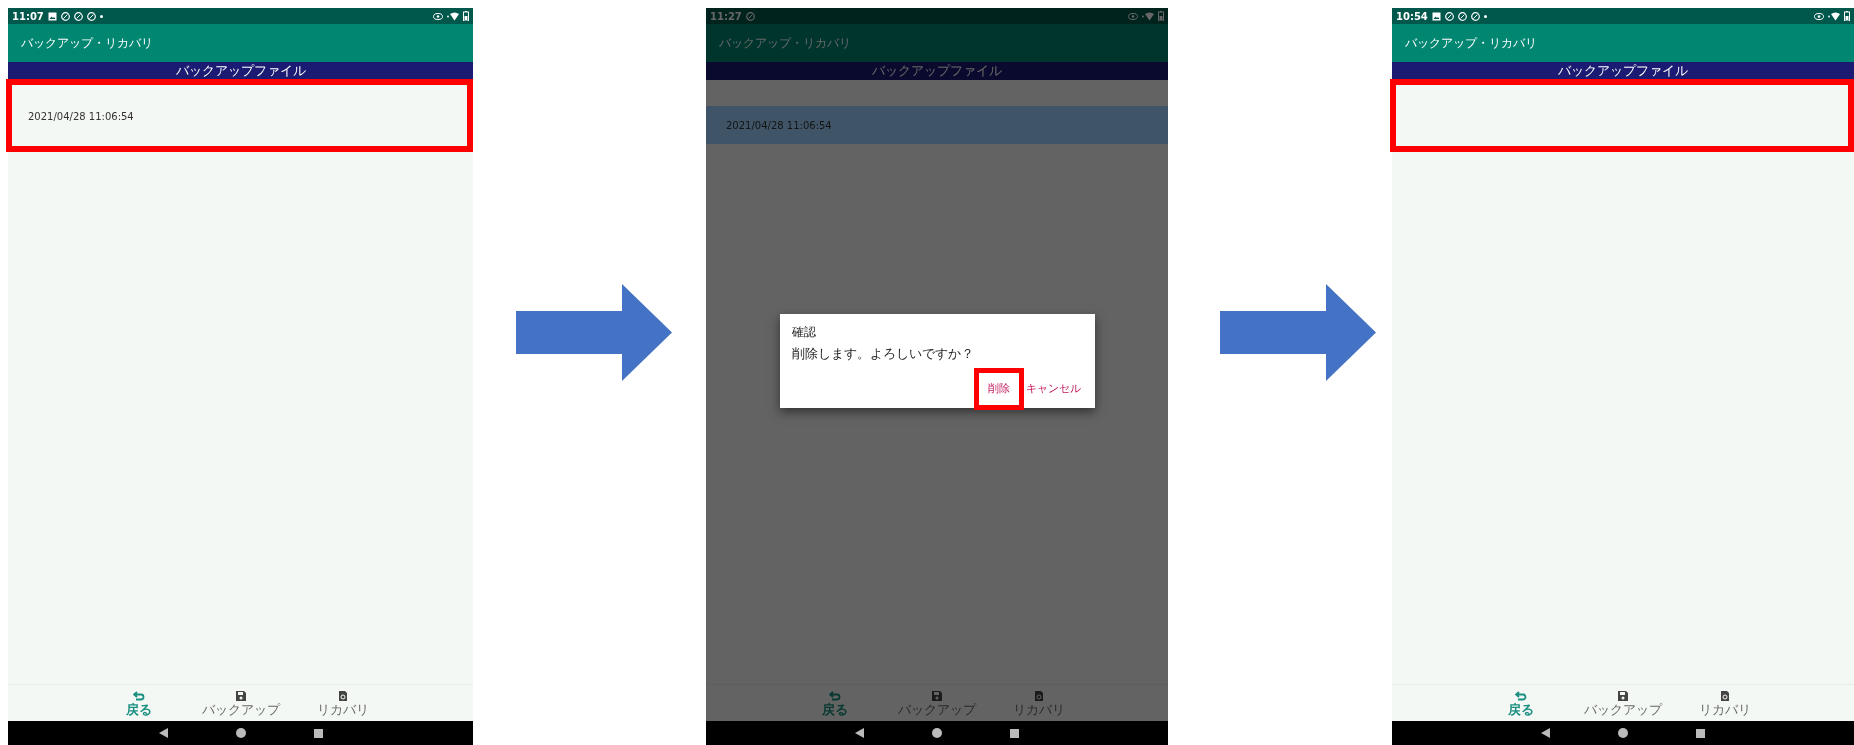 The image size is (1854, 745). What do you see at coordinates (883, 353) in the screenshot?
I see `dialog-message: 削除します。よろしいですか？` at bounding box center [883, 353].